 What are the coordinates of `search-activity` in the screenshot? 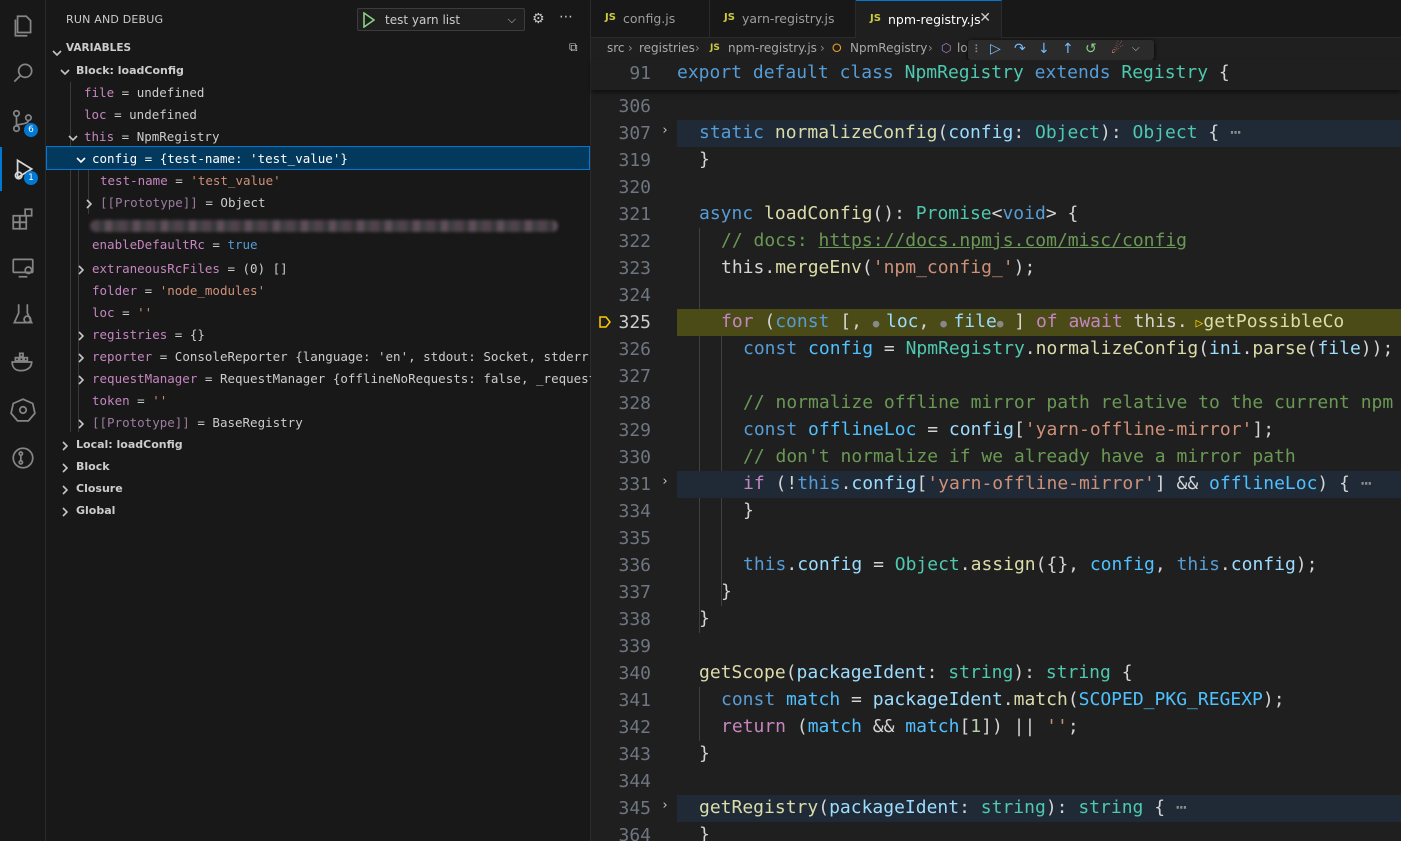 It's located at (23, 73).